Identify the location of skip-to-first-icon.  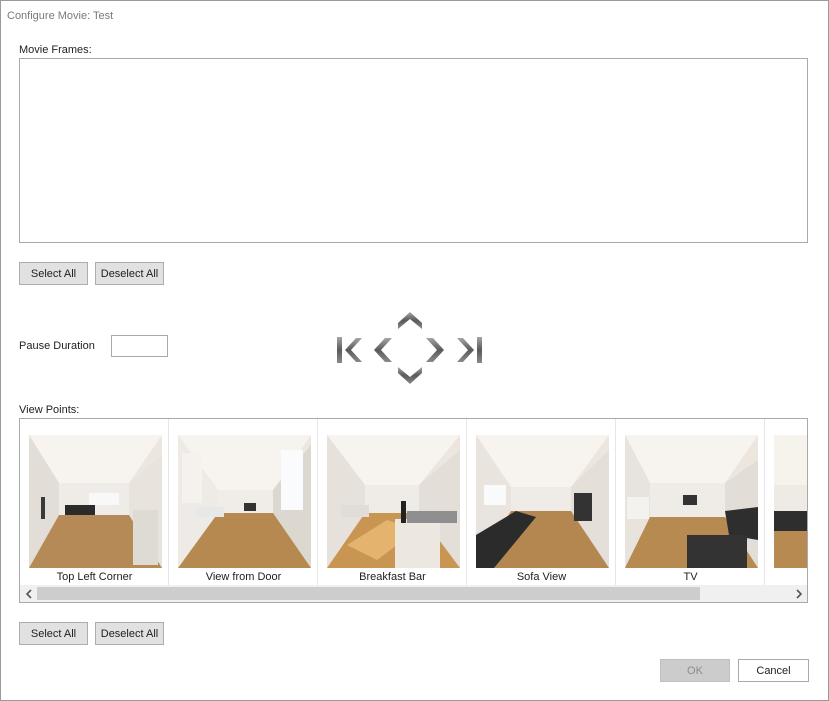
(350, 350).